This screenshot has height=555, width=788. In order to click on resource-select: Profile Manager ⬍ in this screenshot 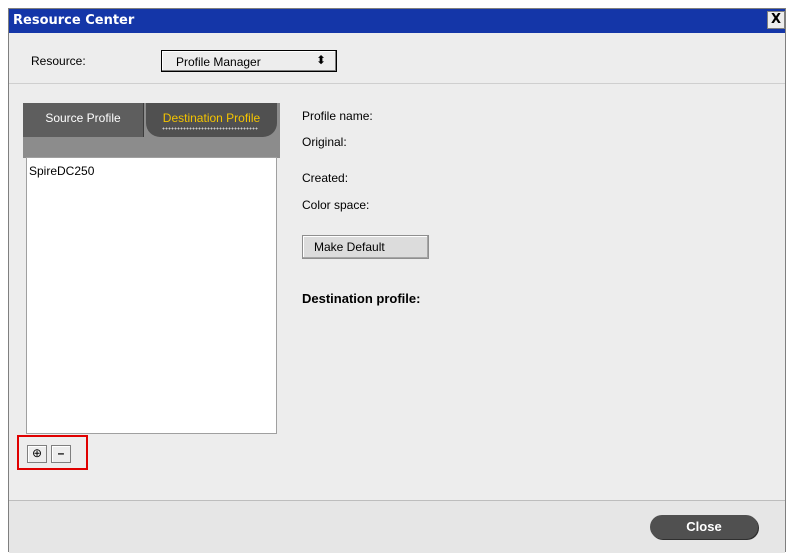, I will do `click(249, 61)`.